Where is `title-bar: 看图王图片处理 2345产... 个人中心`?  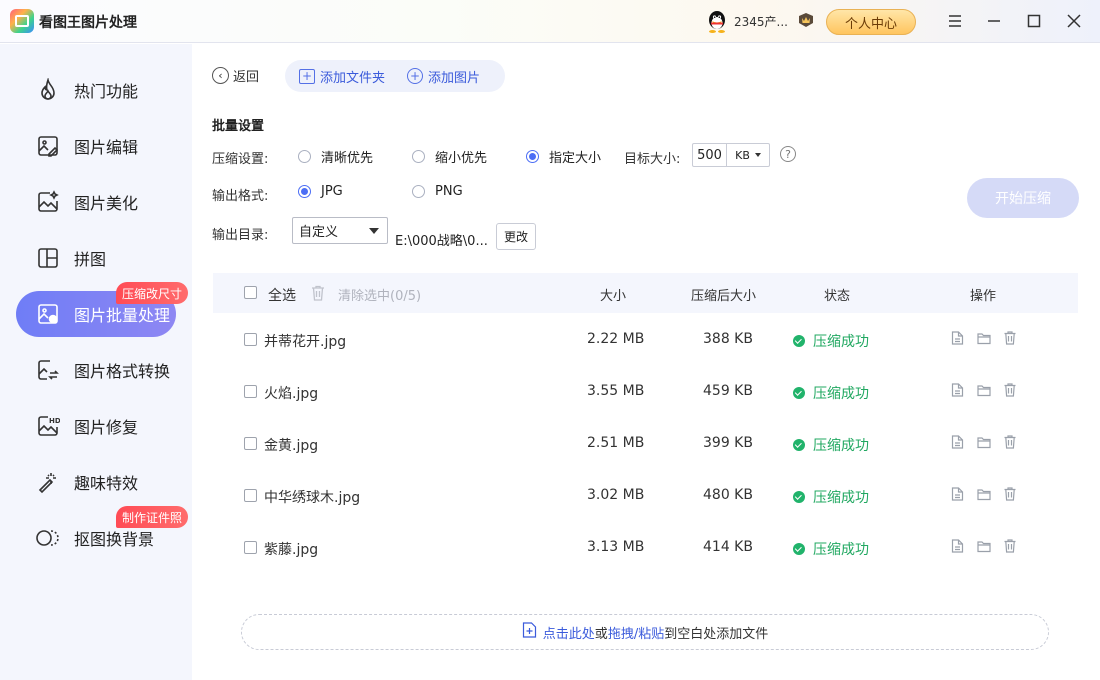
title-bar: 看图王图片处理 2345产... 个人中心 is located at coordinates (550, 21).